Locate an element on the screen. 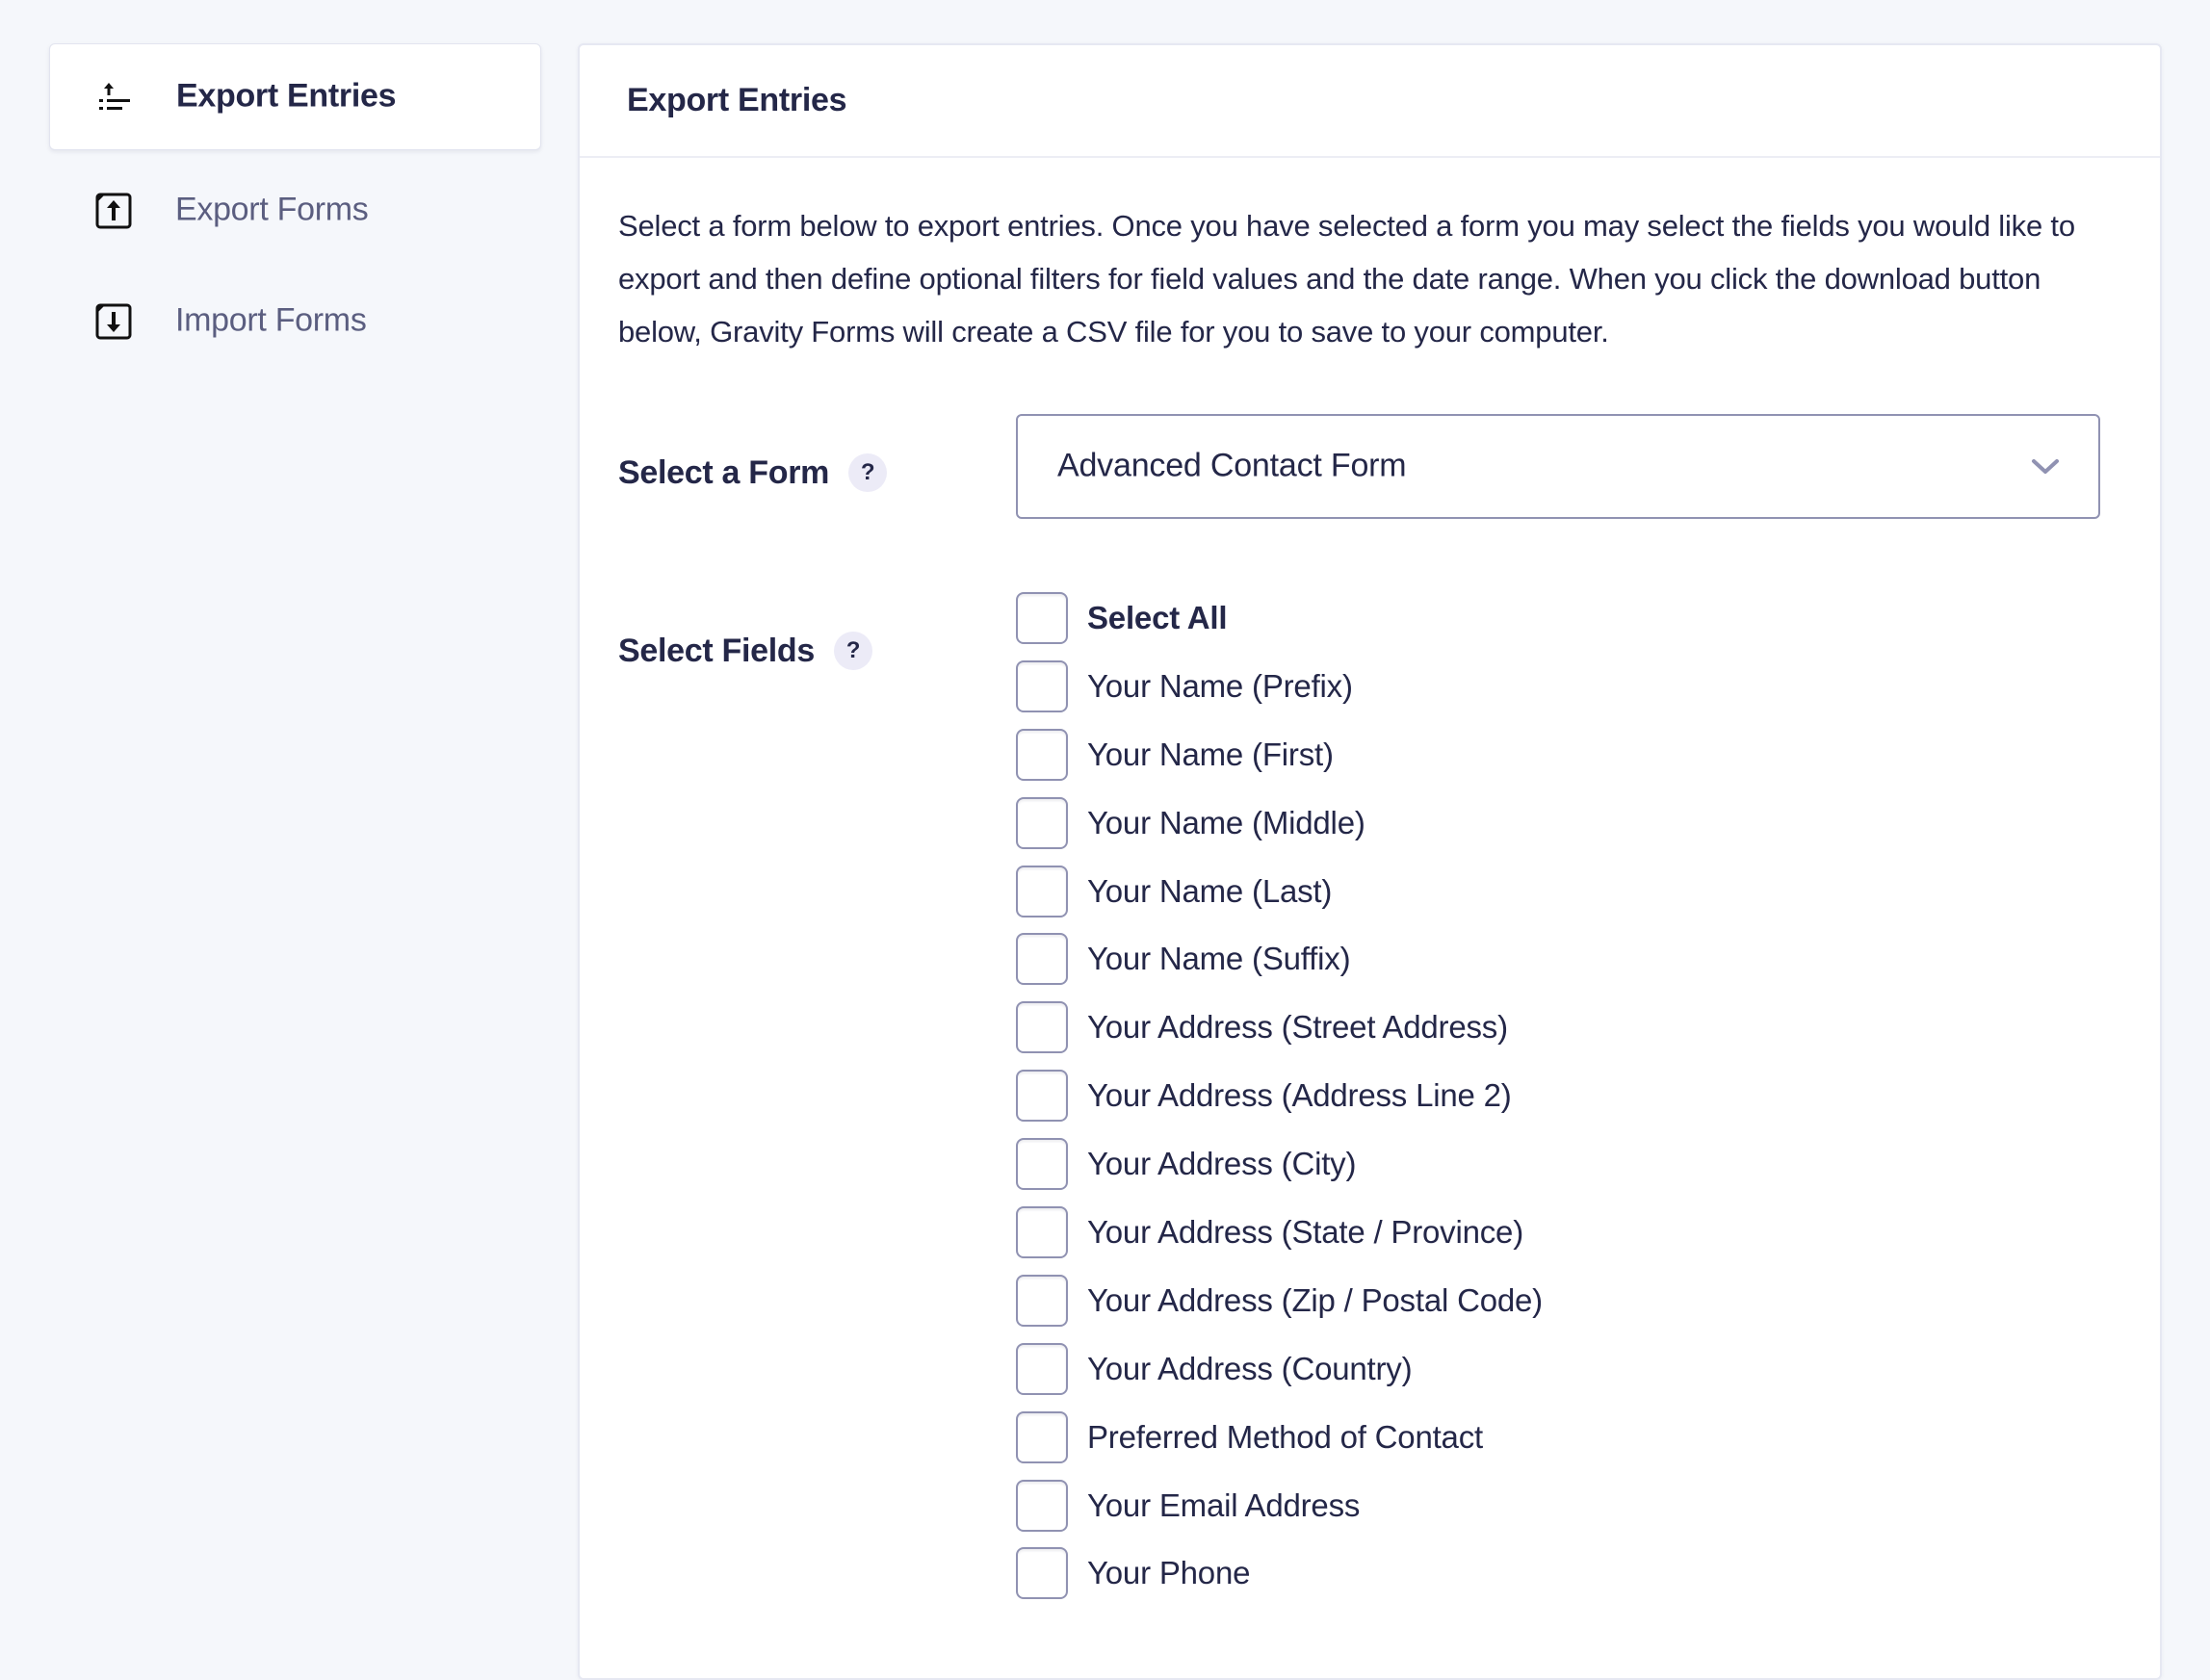  card-header: Export Entries is located at coordinates (1370, 101).